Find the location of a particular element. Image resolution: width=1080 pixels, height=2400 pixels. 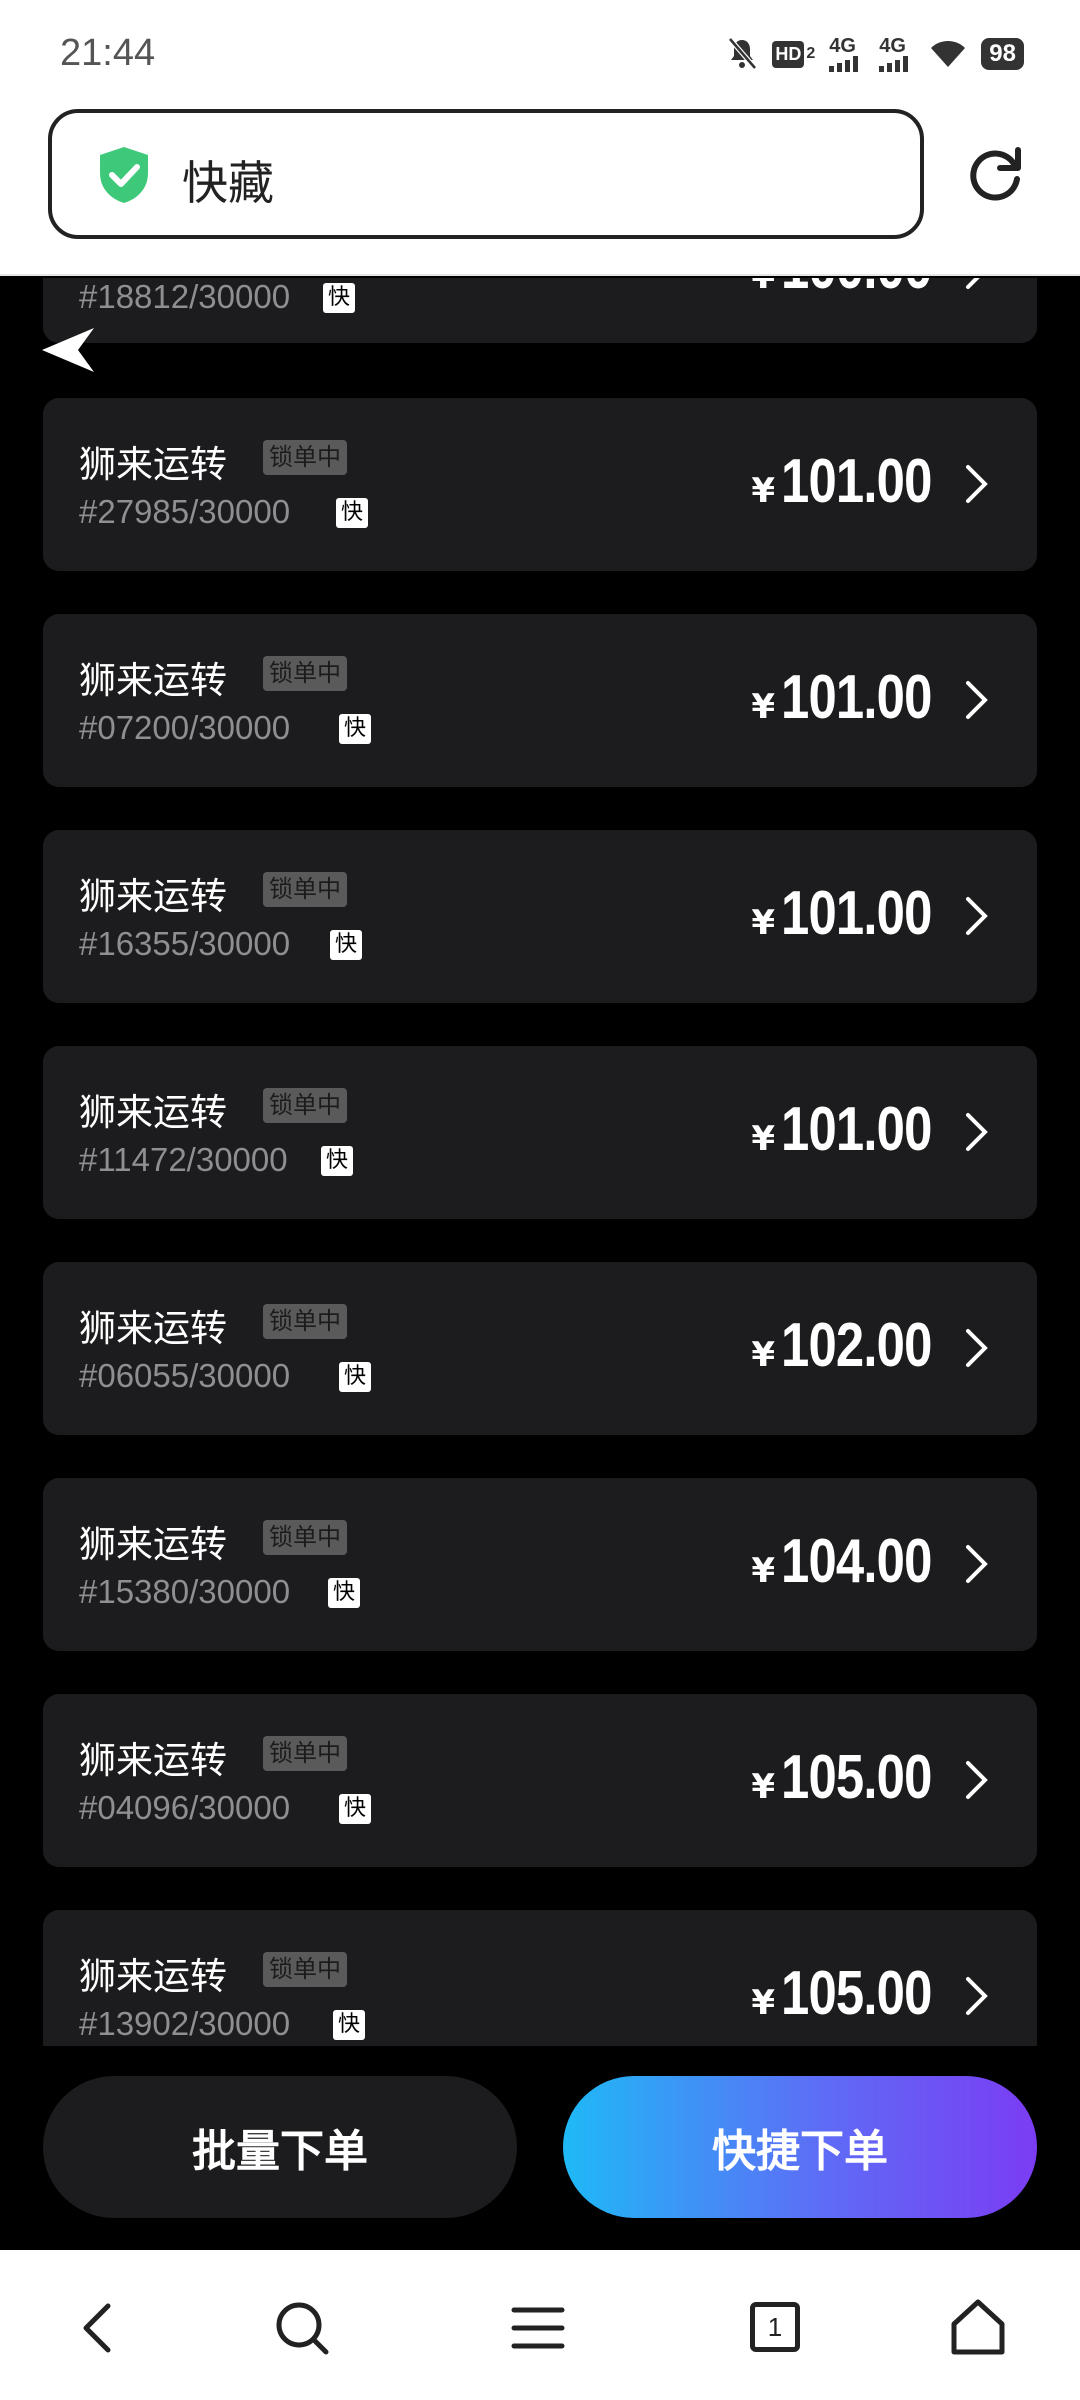

item-serial: #18812/30000 is located at coordinates (185, 296).